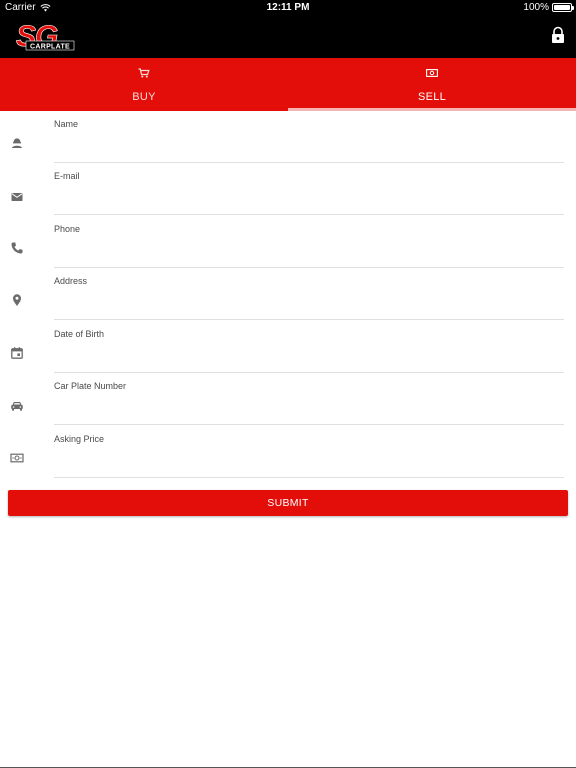 The width and height of the screenshot is (576, 768). What do you see at coordinates (309, 214) in the screenshot?
I see `email-underline` at bounding box center [309, 214].